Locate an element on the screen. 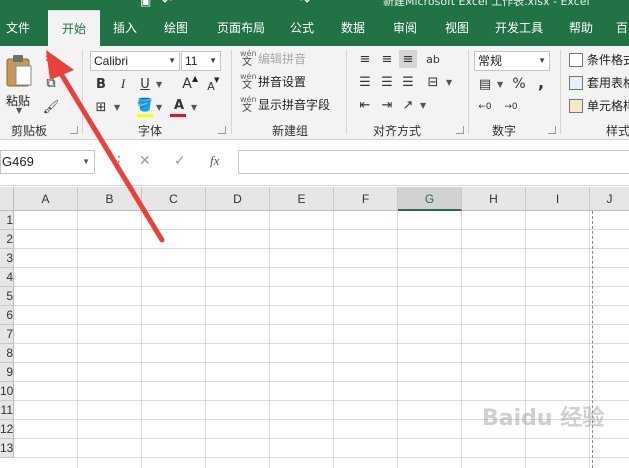 The image size is (629, 468). undo-icon: ↶ is located at coordinates (167, 4).